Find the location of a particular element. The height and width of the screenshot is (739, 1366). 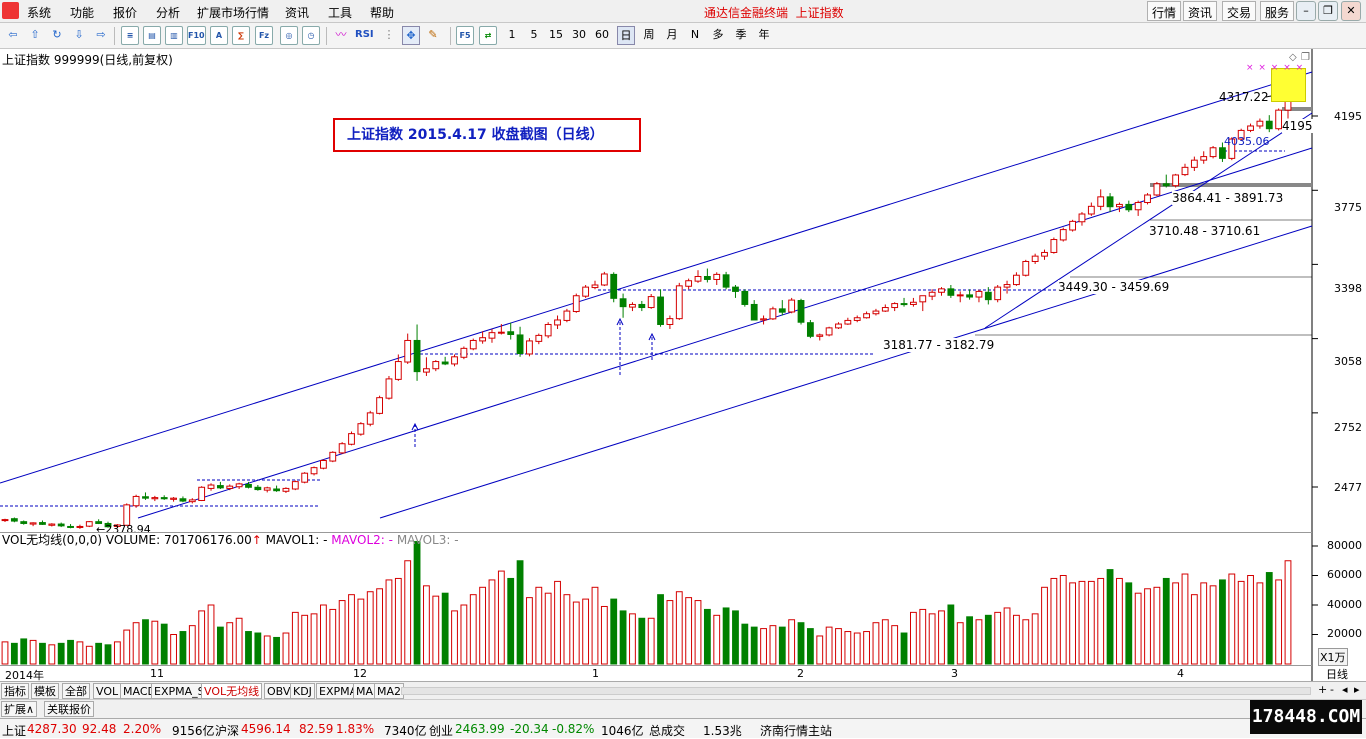

horizontal-scrollbar is located at coordinates (856, 691).